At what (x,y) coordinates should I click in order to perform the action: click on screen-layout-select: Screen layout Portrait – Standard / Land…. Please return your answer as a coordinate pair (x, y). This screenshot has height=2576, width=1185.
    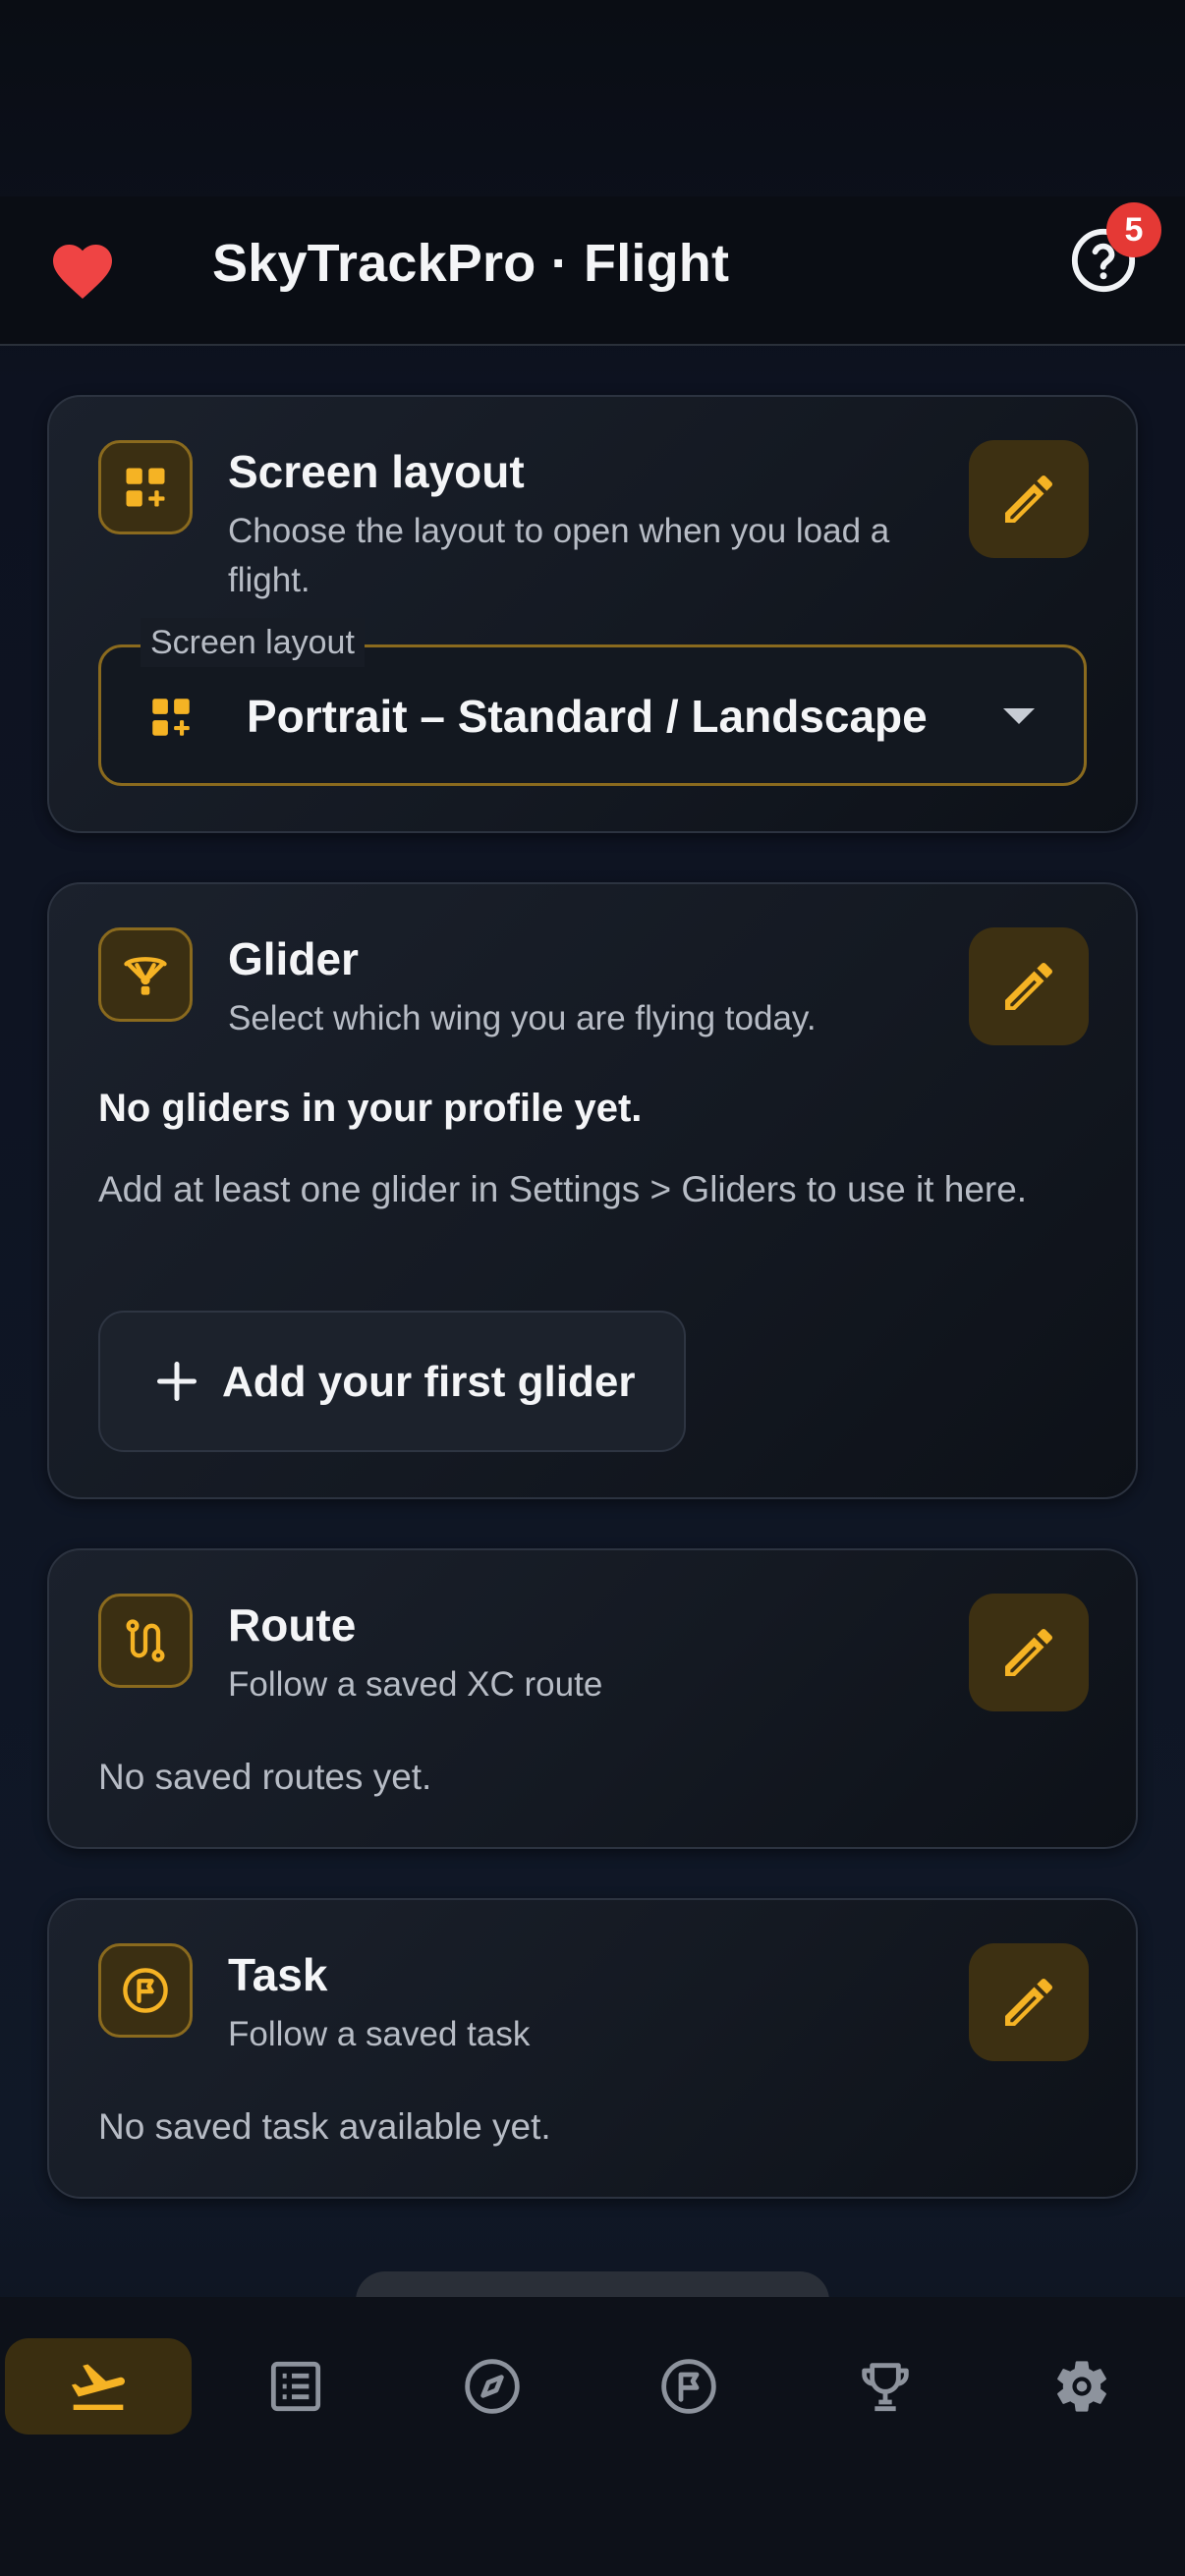
    Looking at the image, I should click on (592, 702).